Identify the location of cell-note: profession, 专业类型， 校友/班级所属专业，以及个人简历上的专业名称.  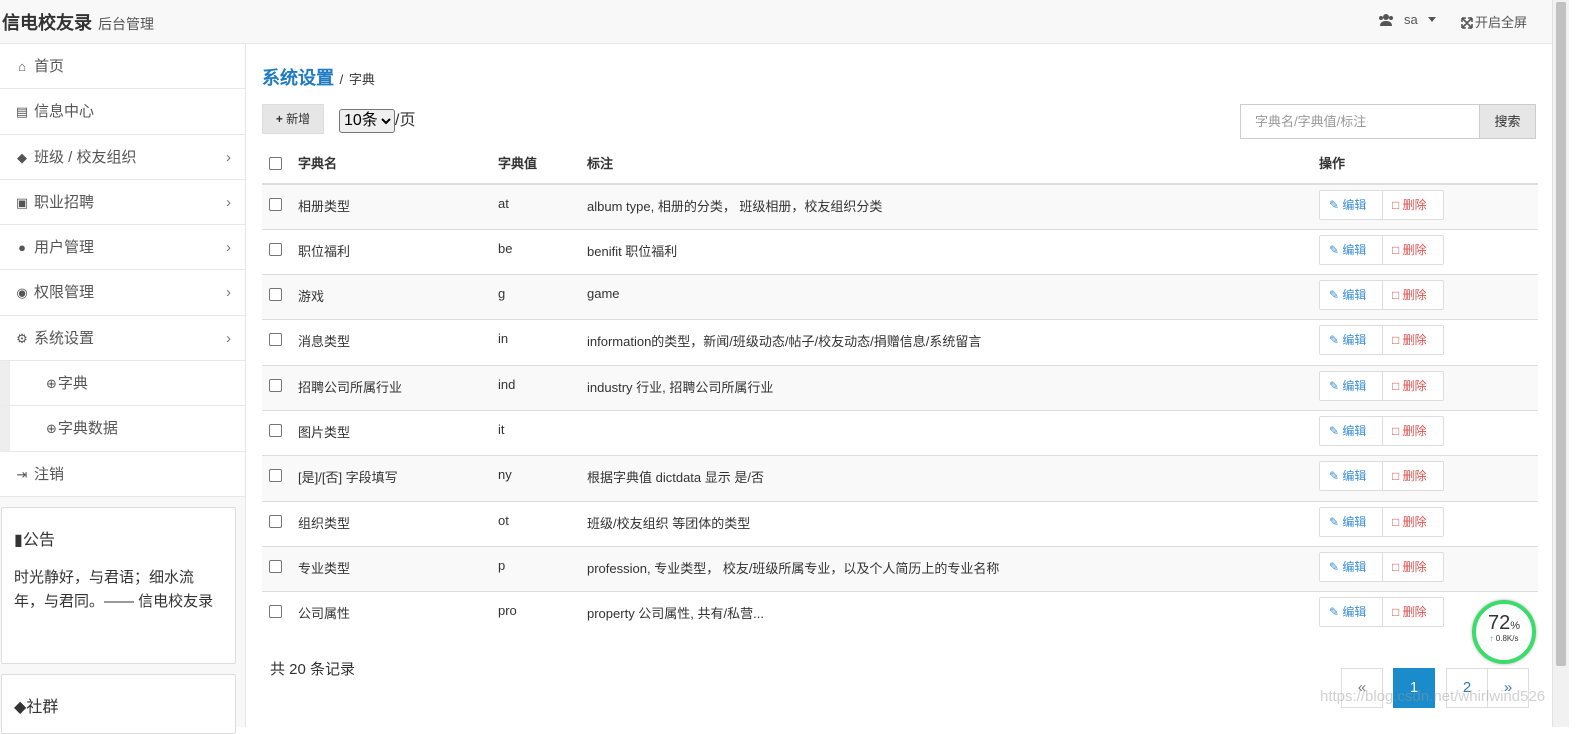
(953, 568).